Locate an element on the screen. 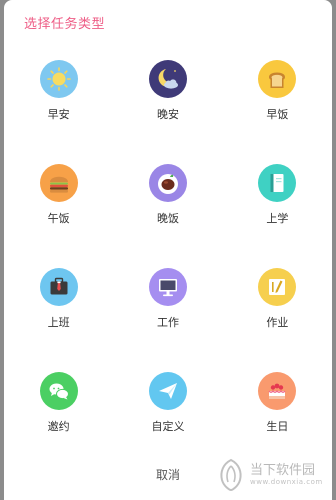  moon-cloud-icon is located at coordinates (167, 79).